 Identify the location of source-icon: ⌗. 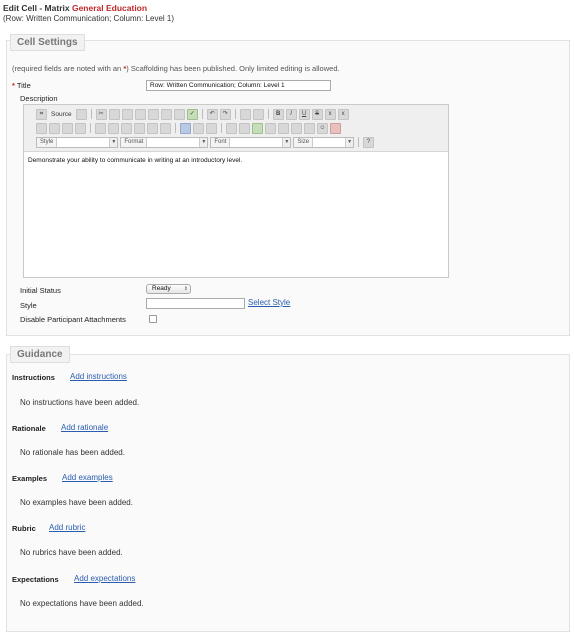
(41, 114).